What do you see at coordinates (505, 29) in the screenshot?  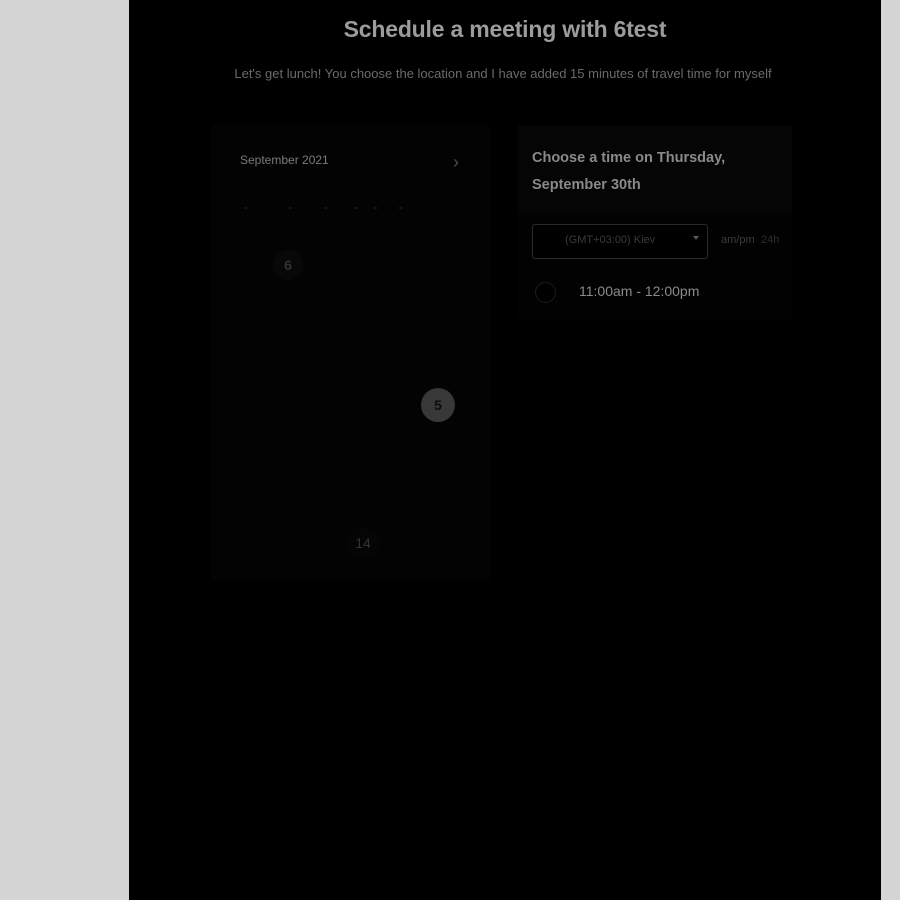 I see `page-title: Schedule a meeting with 6test` at bounding box center [505, 29].